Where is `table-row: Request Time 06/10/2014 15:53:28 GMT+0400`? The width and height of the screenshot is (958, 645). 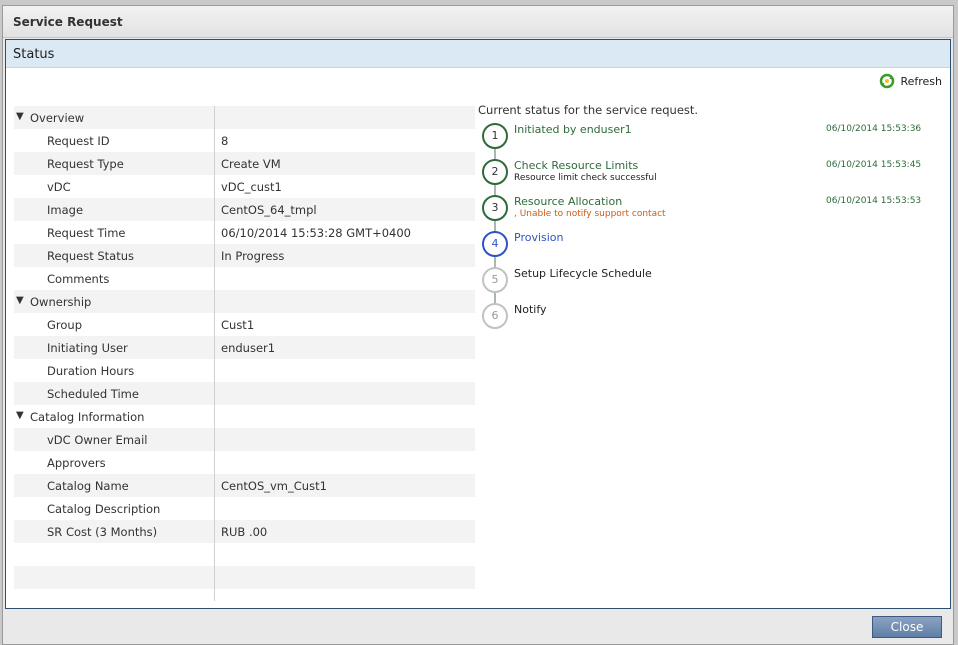 table-row: Request Time 06/10/2014 15:53:28 GMT+0400 is located at coordinates (244, 232).